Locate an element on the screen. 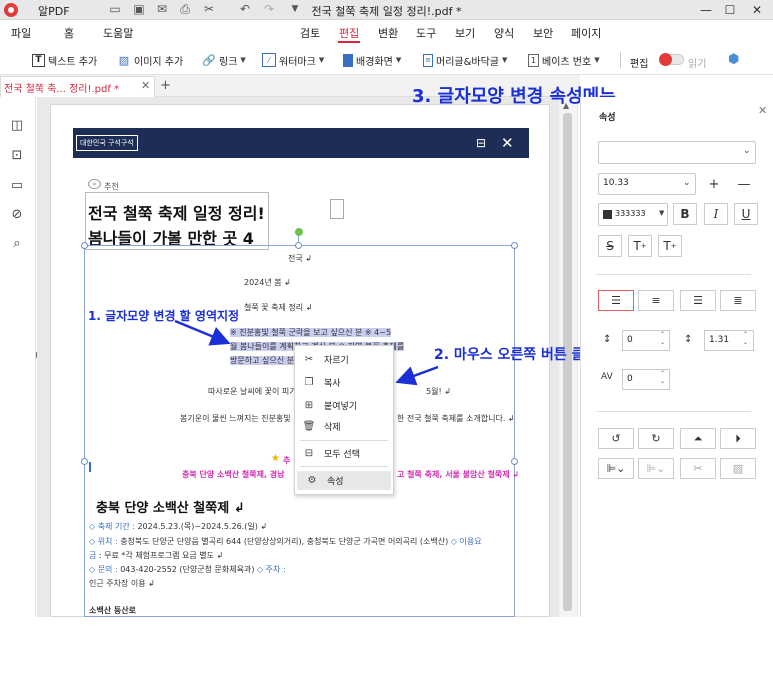  align-justify-button: ≣ is located at coordinates (738, 300).